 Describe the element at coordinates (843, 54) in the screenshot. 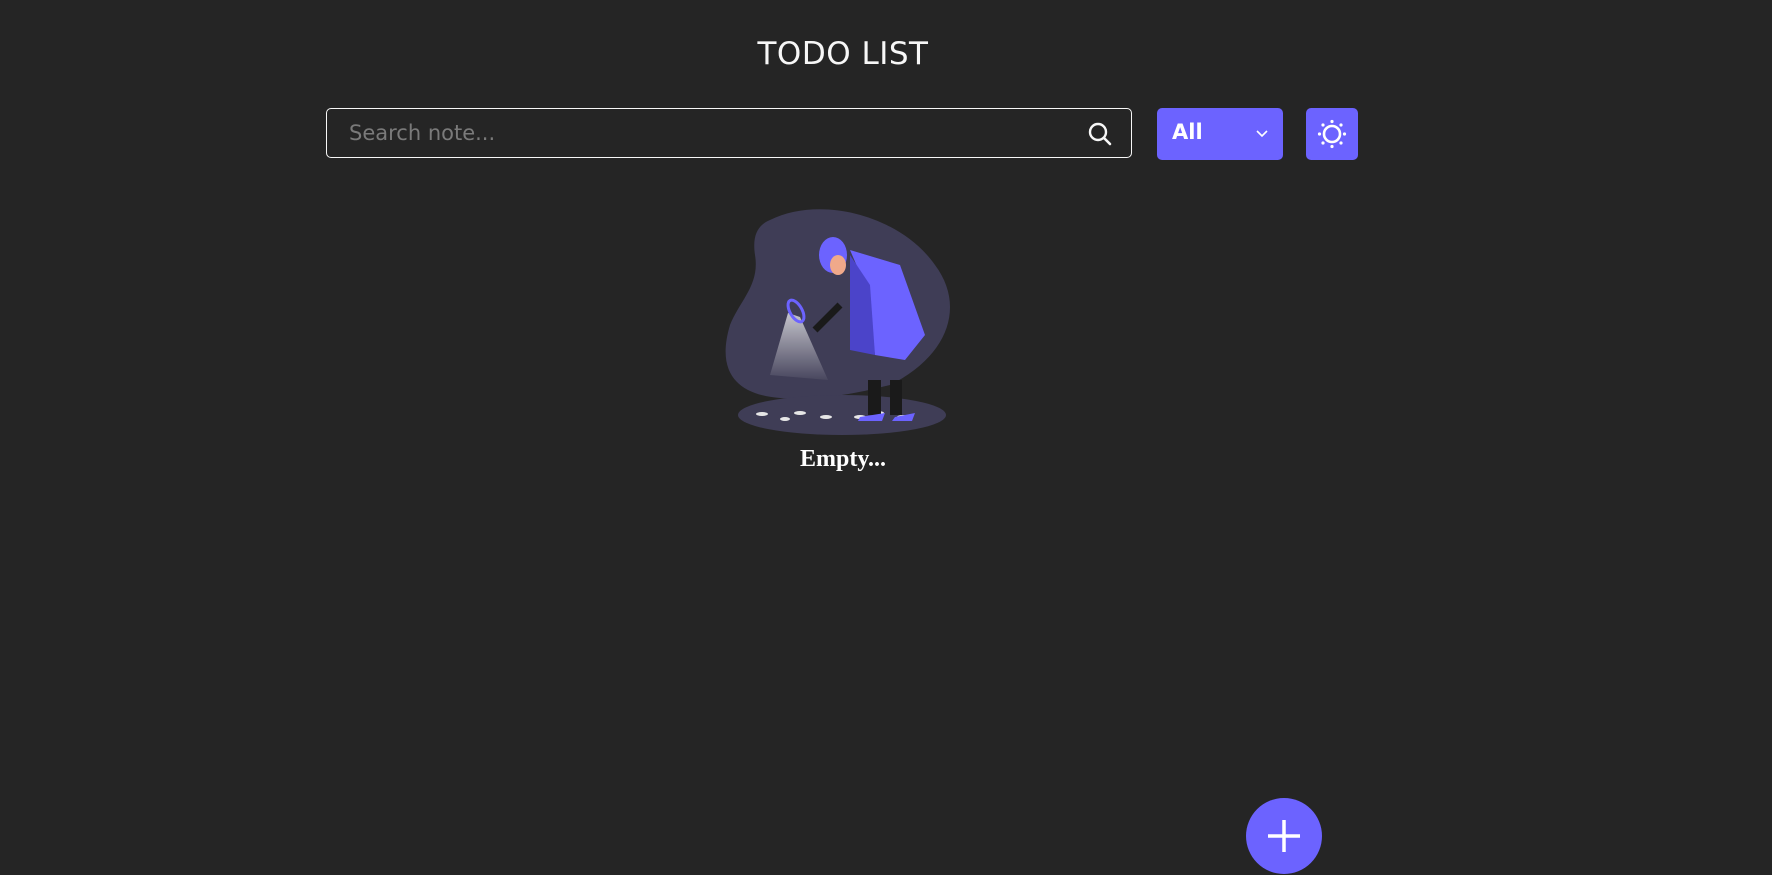

I see `page-title: TODO LIST` at that location.